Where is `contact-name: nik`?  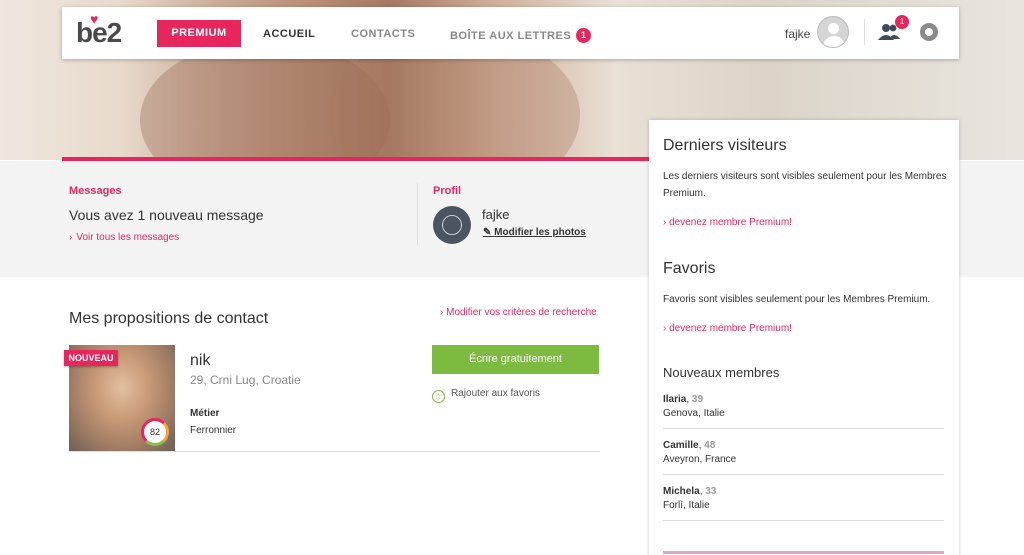 contact-name: nik is located at coordinates (200, 361).